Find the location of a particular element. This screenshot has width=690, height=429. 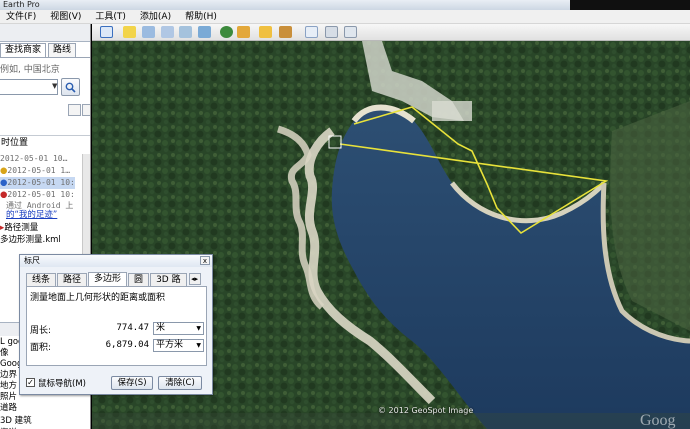

layer-item: 照片 is located at coordinates (8, 397).